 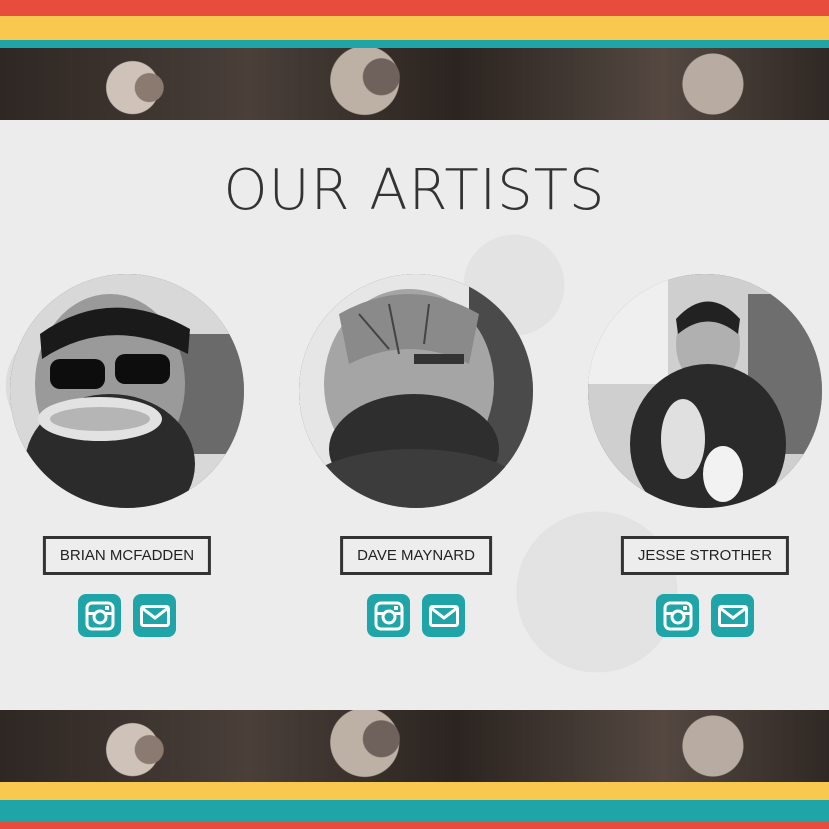 I want to click on background-image-bottom, so click(x=414, y=746).